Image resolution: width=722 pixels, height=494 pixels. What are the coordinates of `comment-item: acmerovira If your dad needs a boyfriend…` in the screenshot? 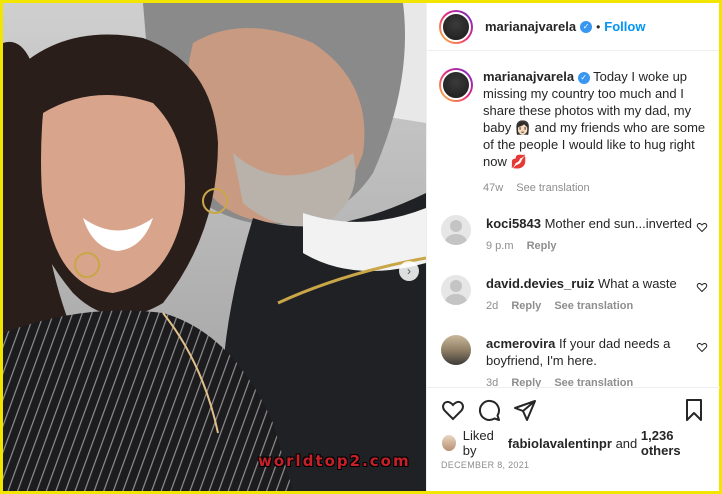 It's located at (573, 363).